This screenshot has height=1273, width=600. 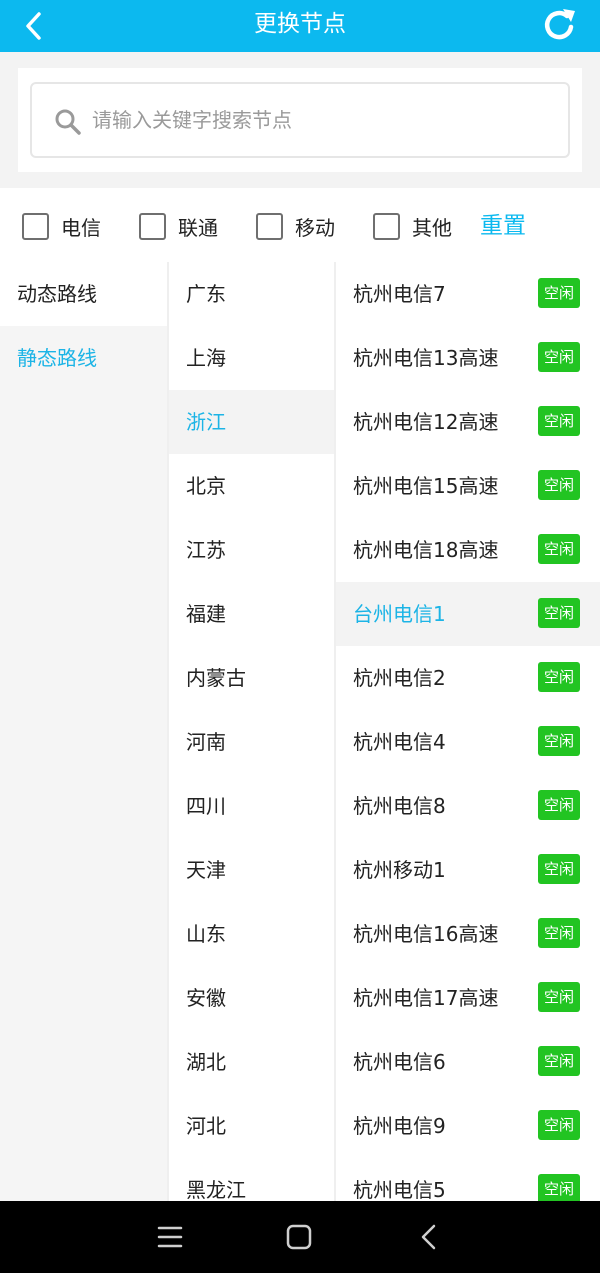 I want to click on node-item: 杭州电信13高速 空闲, so click(x=468, y=358).